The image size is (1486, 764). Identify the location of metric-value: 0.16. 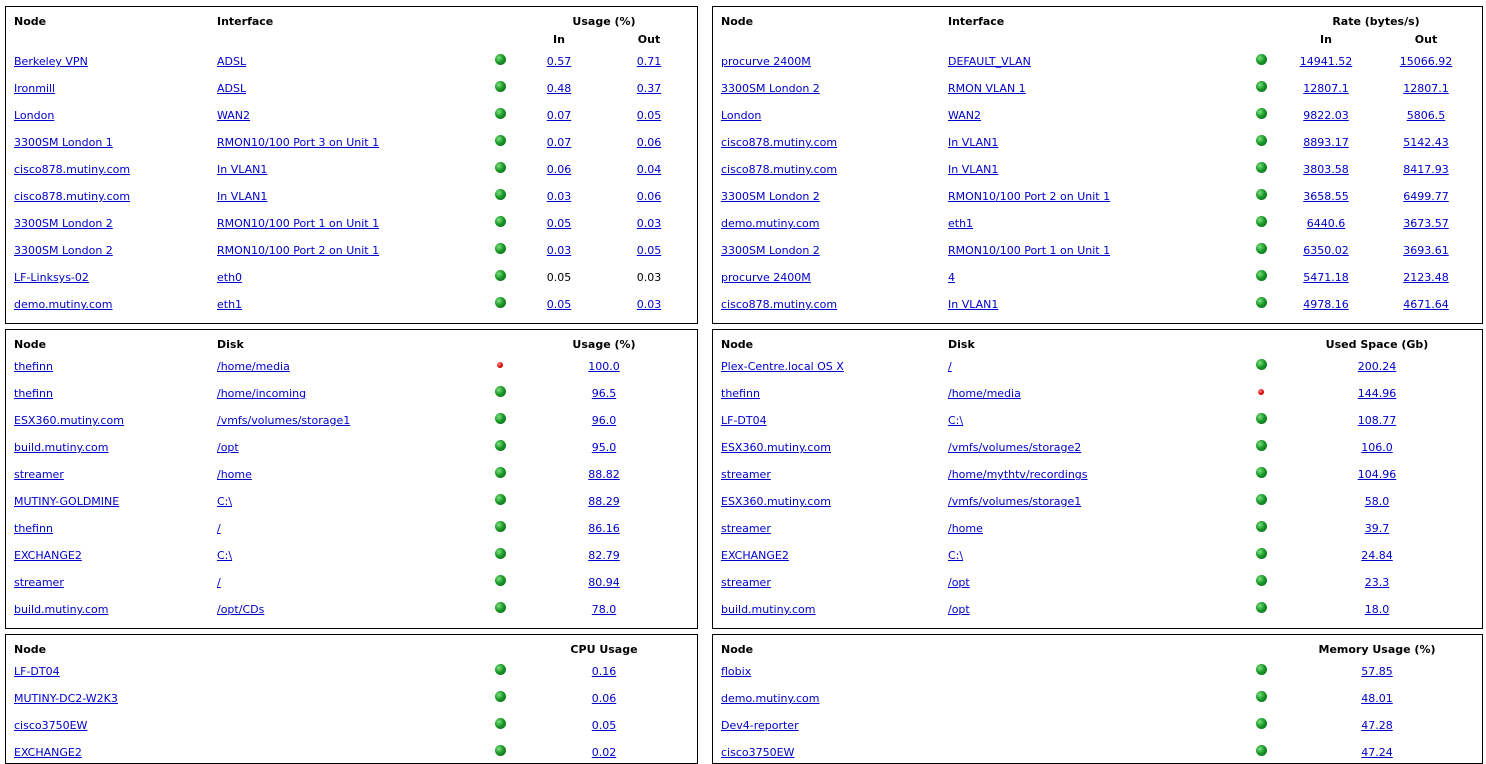
(604, 671).